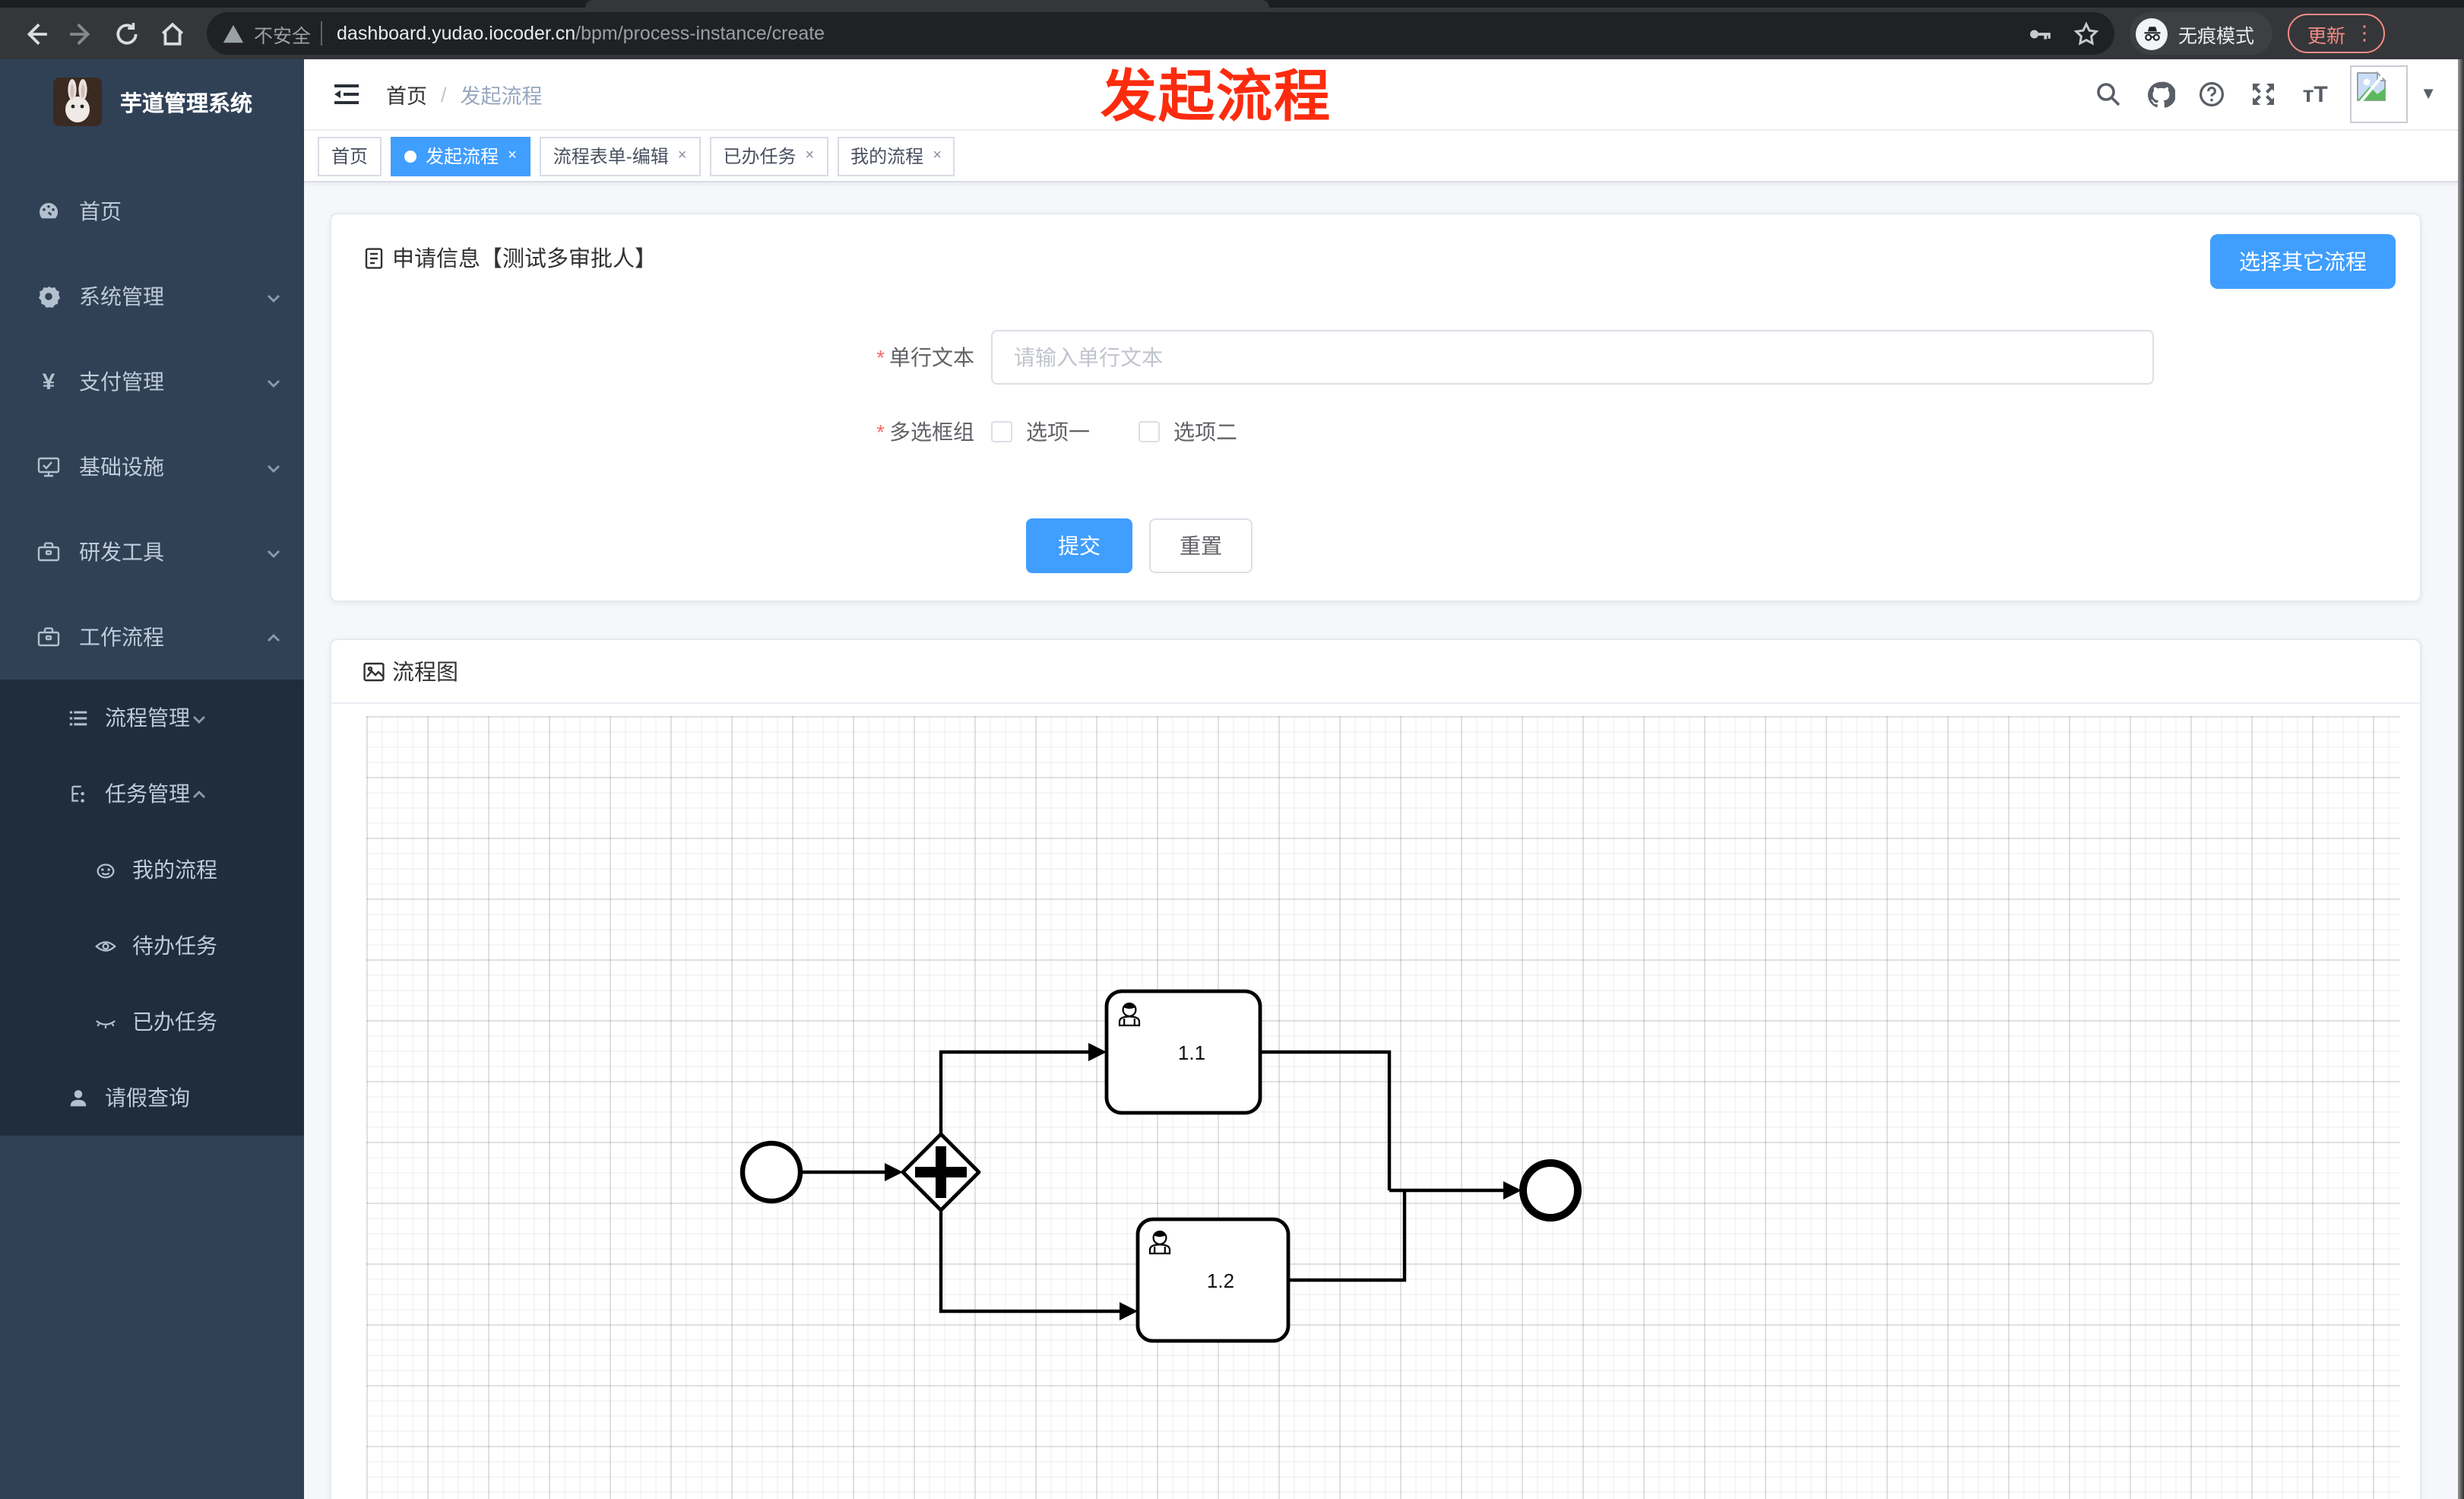 Image resolution: width=2464 pixels, height=1499 pixels. Describe the element at coordinates (35, 33) in the screenshot. I see `back-icon` at that location.